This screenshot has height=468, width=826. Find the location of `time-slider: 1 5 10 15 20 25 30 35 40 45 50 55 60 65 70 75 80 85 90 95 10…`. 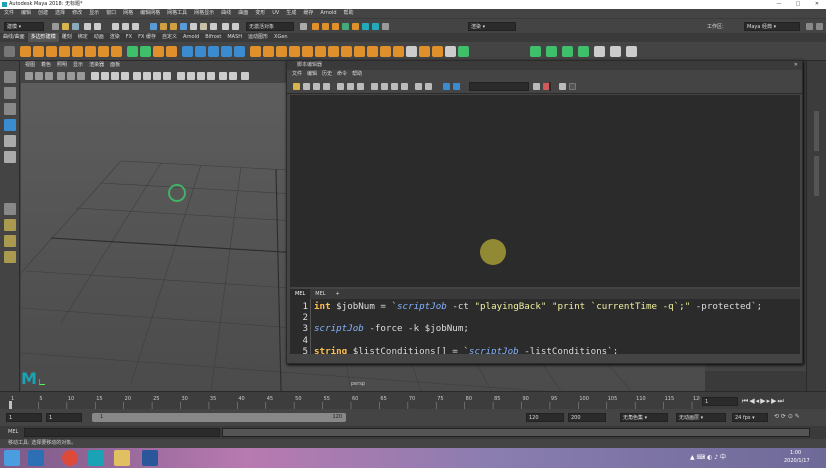

time-slider: 1 5 10 15 20 25 30 35 40 45 50 55 60 65 70 75 80 85 90 95 10… is located at coordinates (413, 400).